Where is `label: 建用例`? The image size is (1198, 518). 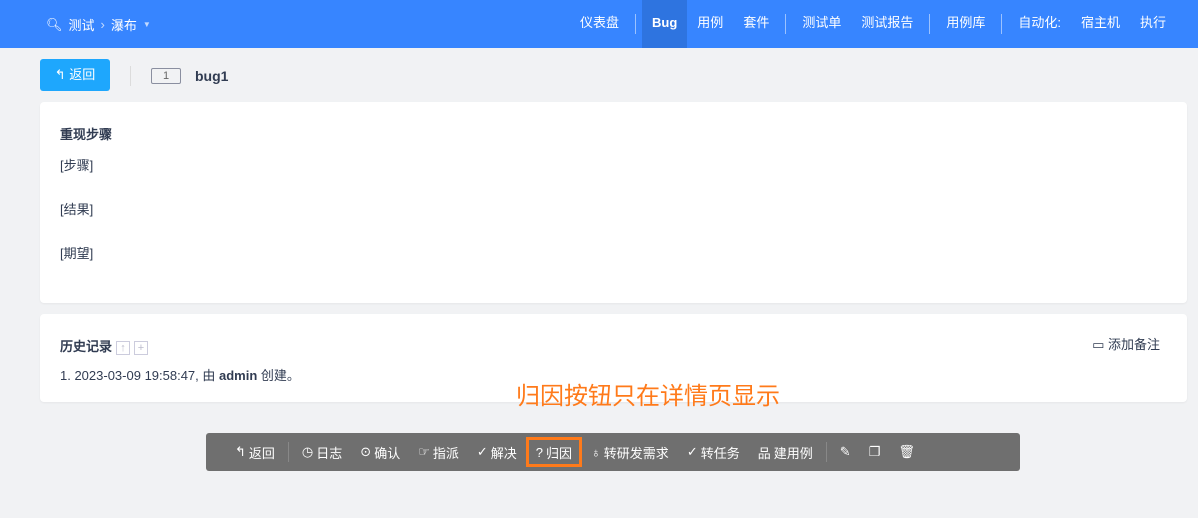 label: 建用例 is located at coordinates (793, 453).